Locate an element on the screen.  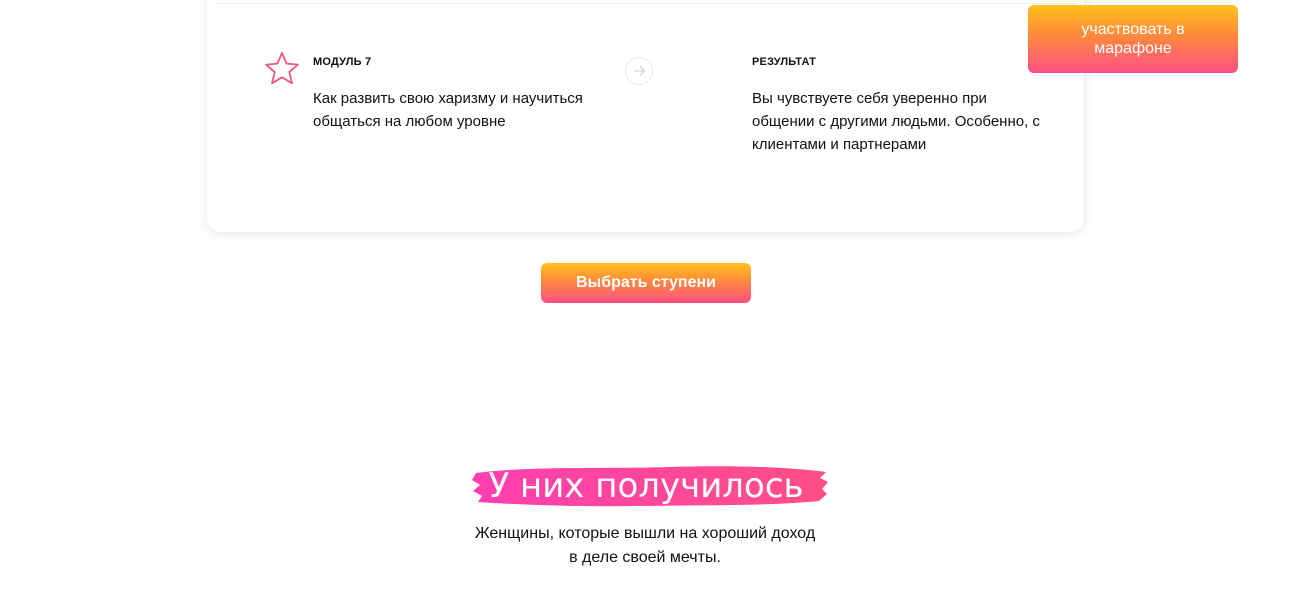
star-icon is located at coordinates (282, 68).